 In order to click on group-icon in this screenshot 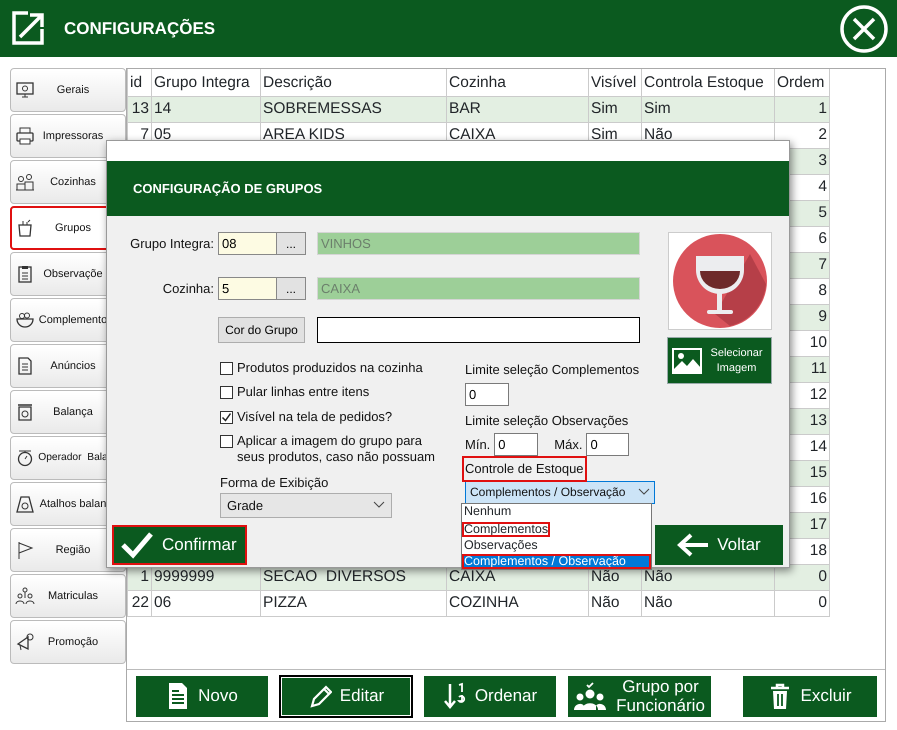, I will do `click(590, 697)`.